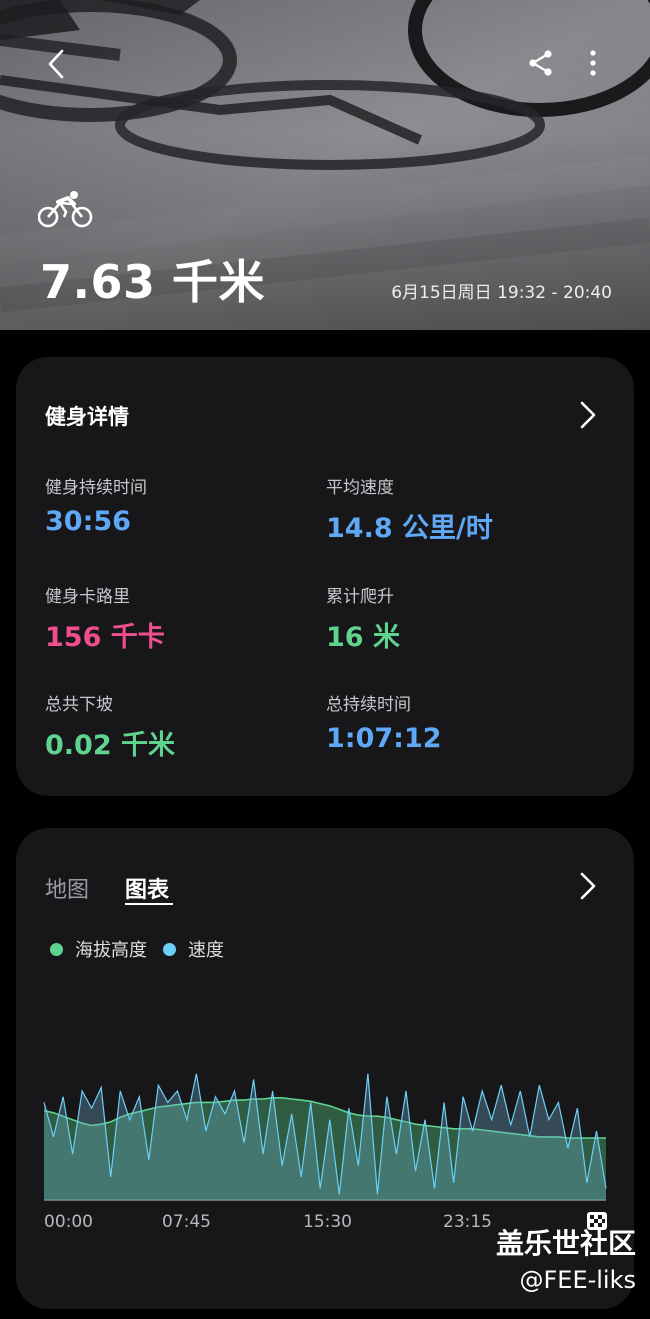  What do you see at coordinates (185, 726) in the screenshot?
I see `metric-total-descent: 总共下坡 0.02 千米` at bounding box center [185, 726].